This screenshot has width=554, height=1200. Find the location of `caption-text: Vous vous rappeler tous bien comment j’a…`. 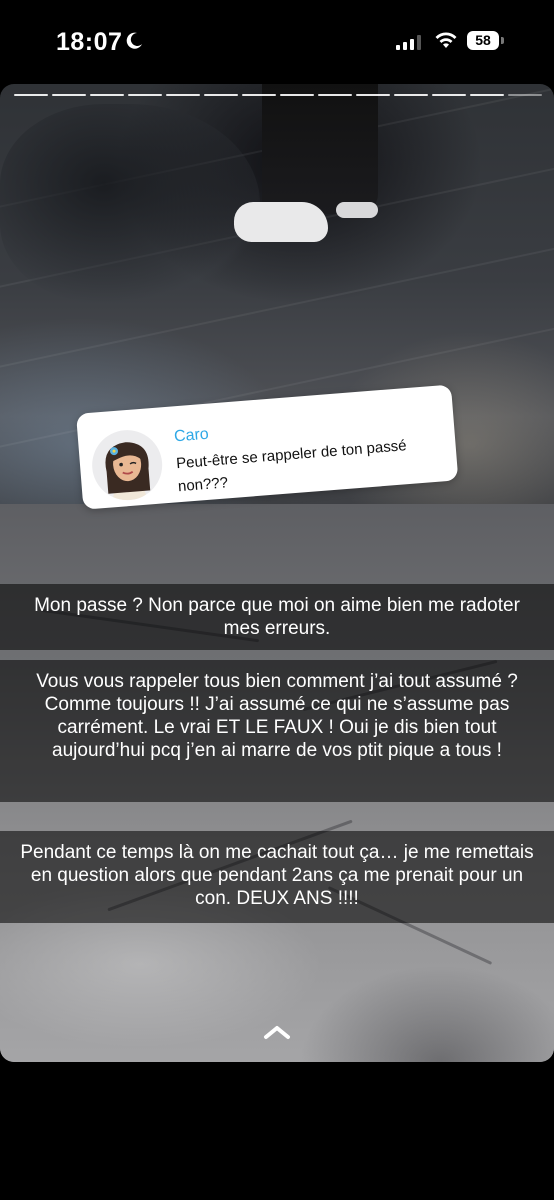

caption-text: Vous vous rappeler tous bien comment j’a… is located at coordinates (277, 731).